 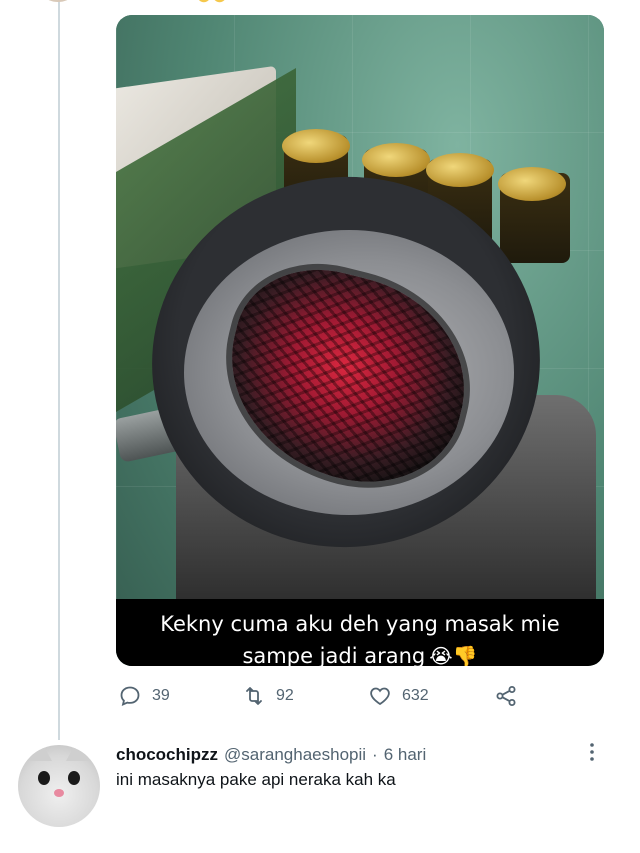 What do you see at coordinates (59, 786) in the screenshot?
I see `reply-avatar` at bounding box center [59, 786].